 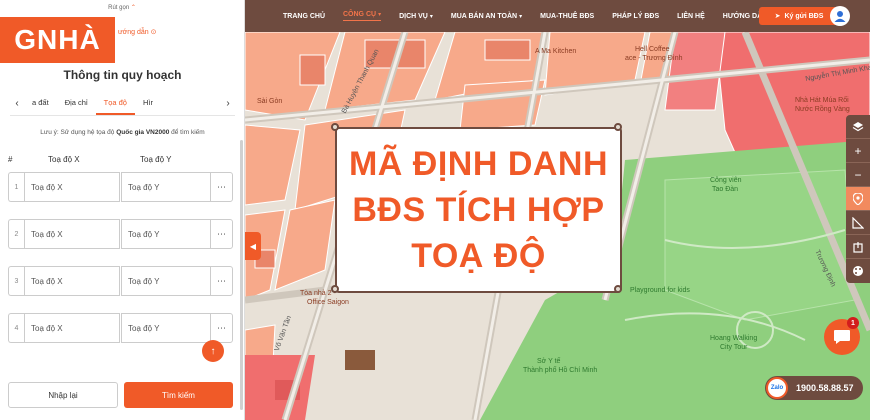 I want to click on promo-banner: MÃ ĐỊNH DANH BĐS TÍCH HỢP TOẠ ĐỘ, so click(x=478, y=210).